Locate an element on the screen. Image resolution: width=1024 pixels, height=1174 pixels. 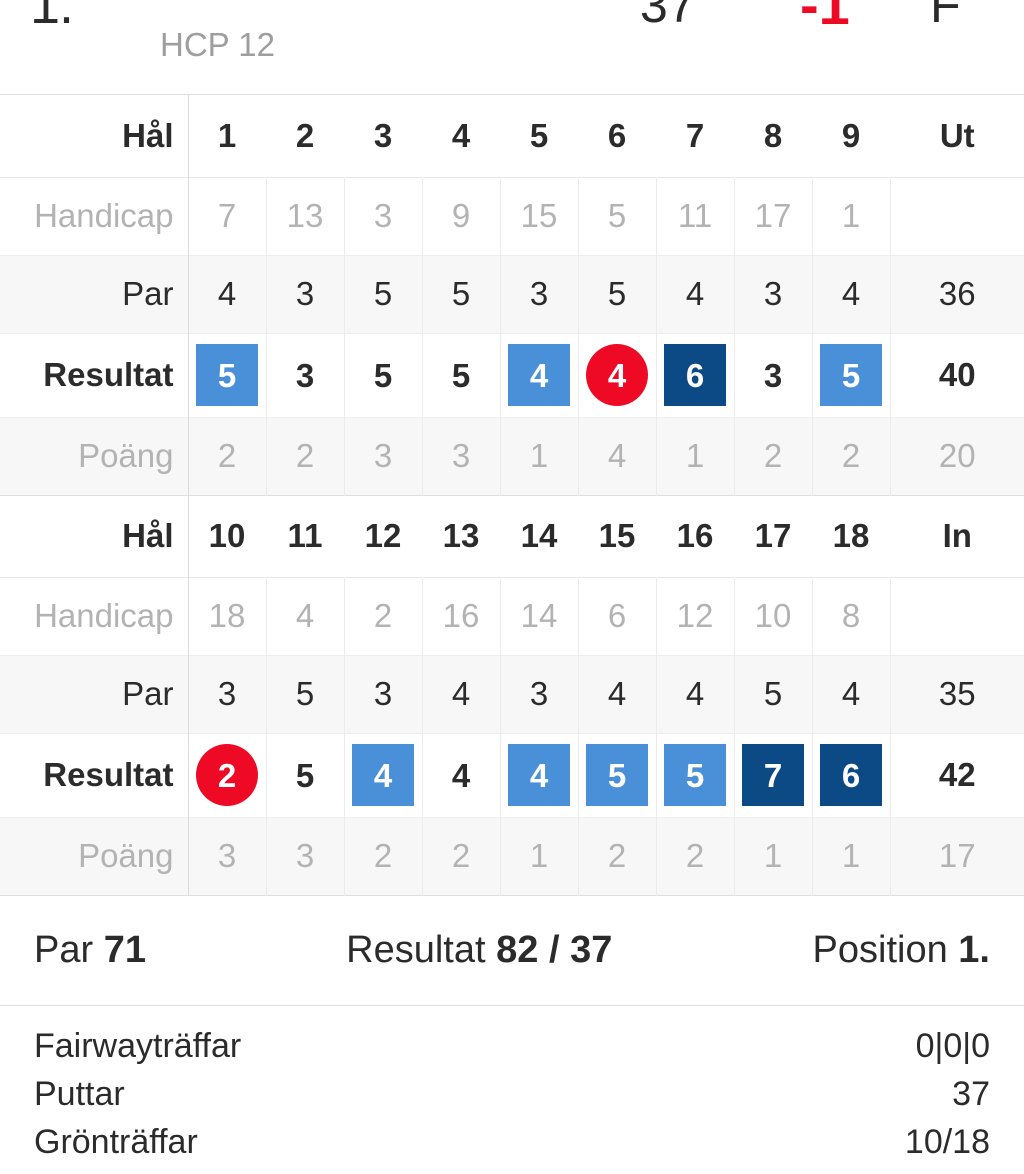
par-total-front: 36 is located at coordinates (957, 294).